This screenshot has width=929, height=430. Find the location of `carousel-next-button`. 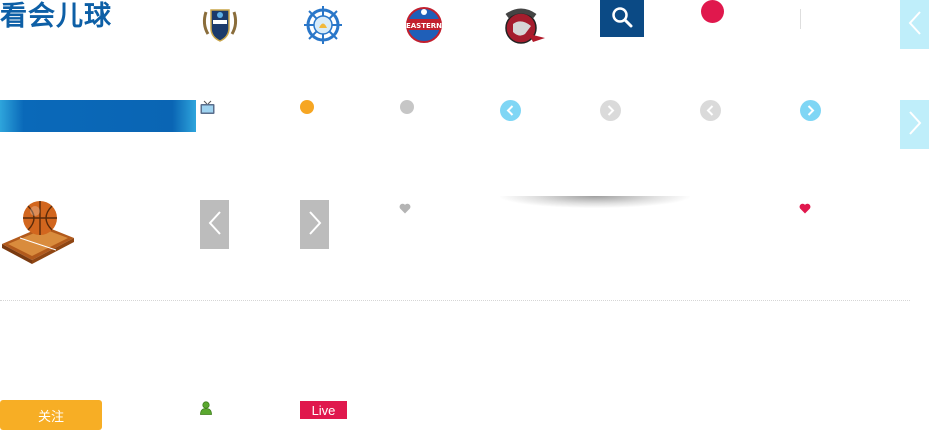

carousel-next-button is located at coordinates (914, 124).